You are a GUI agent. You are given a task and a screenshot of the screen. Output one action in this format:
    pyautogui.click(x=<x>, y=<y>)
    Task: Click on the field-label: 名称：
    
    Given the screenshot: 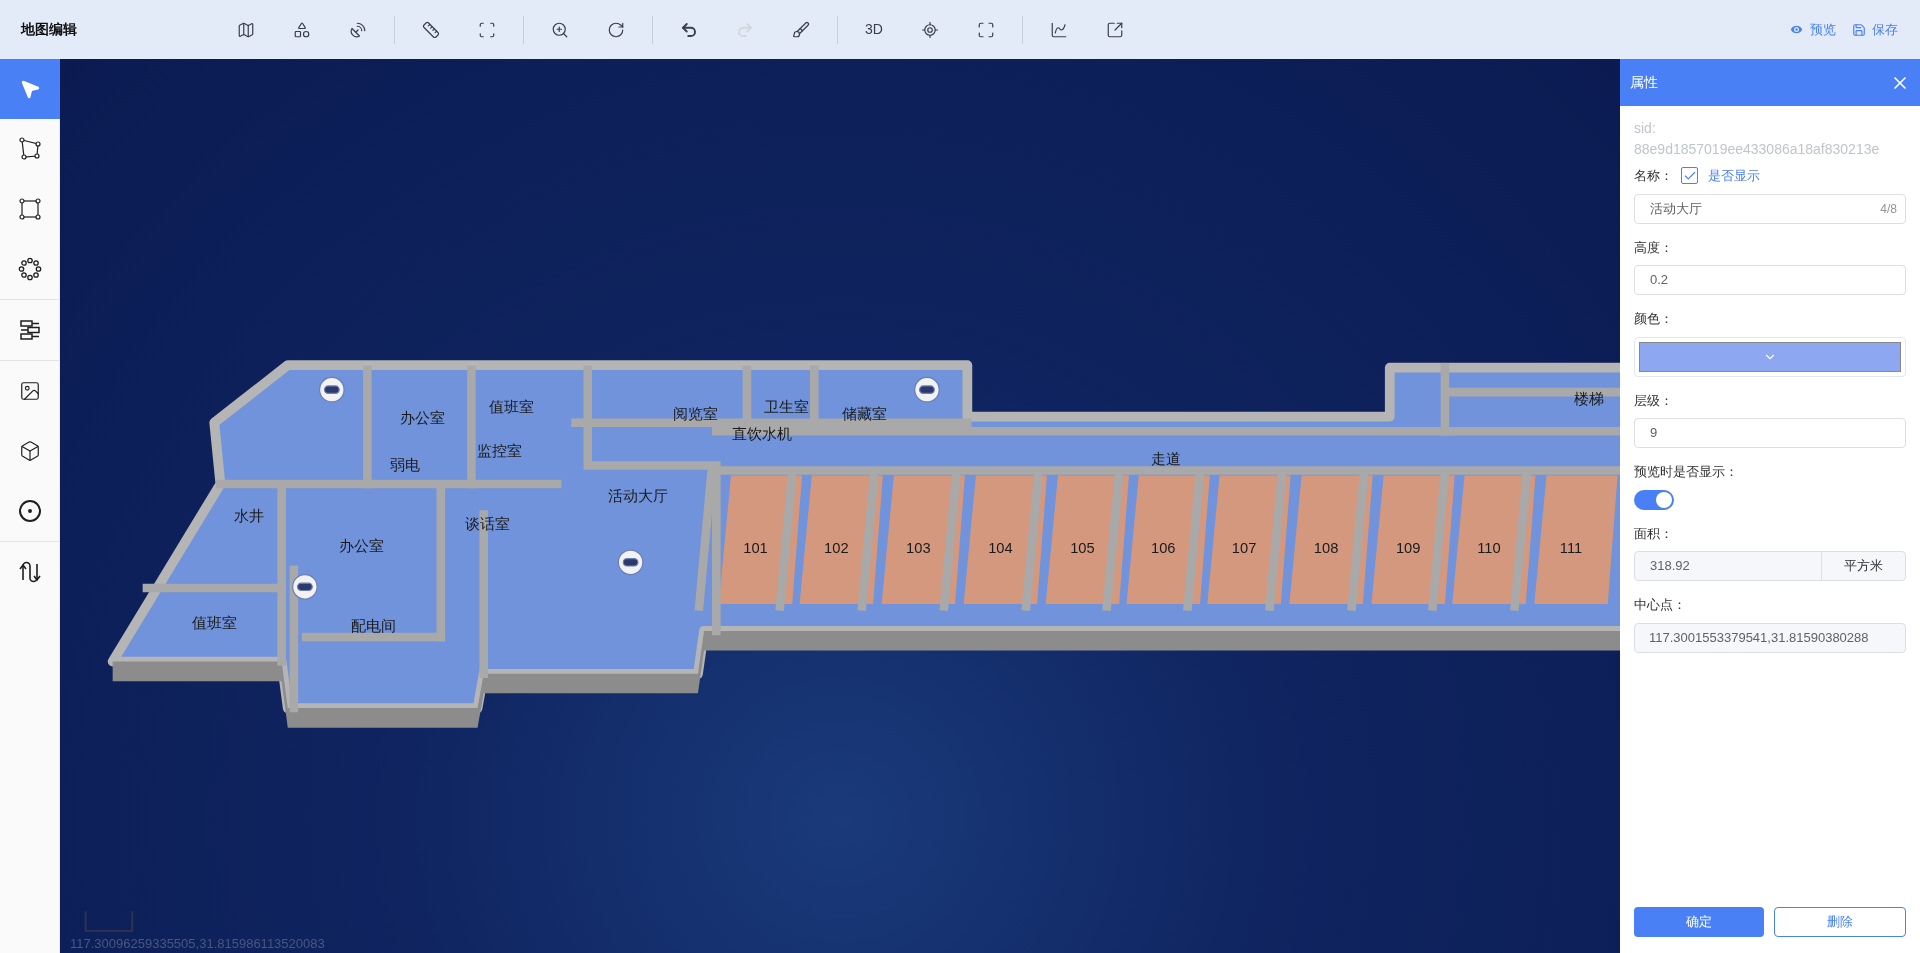 What is the action you would take?
    pyautogui.click(x=1653, y=176)
    